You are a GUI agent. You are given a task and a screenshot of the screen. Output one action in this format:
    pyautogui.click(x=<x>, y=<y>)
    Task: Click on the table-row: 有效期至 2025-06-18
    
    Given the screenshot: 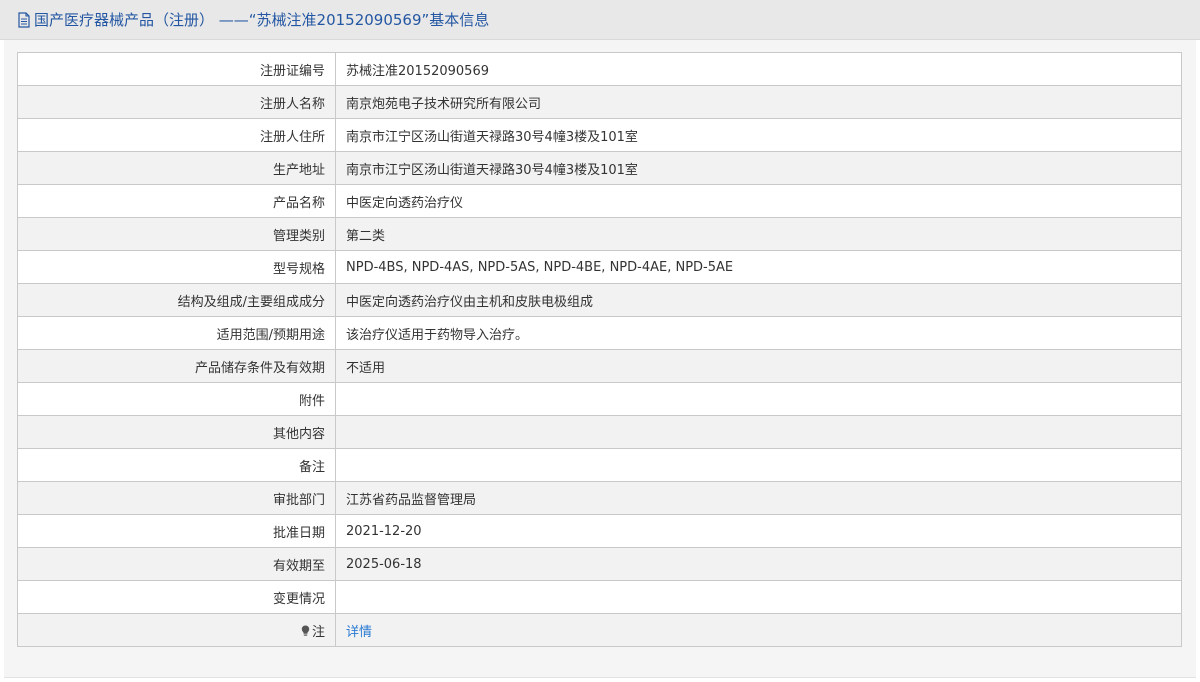 What is the action you would take?
    pyautogui.click(x=599, y=564)
    